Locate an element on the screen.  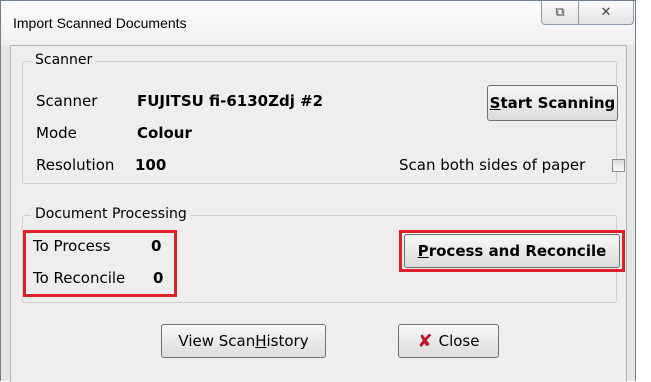
start-scanning-mnemonic: S is located at coordinates (495, 103).